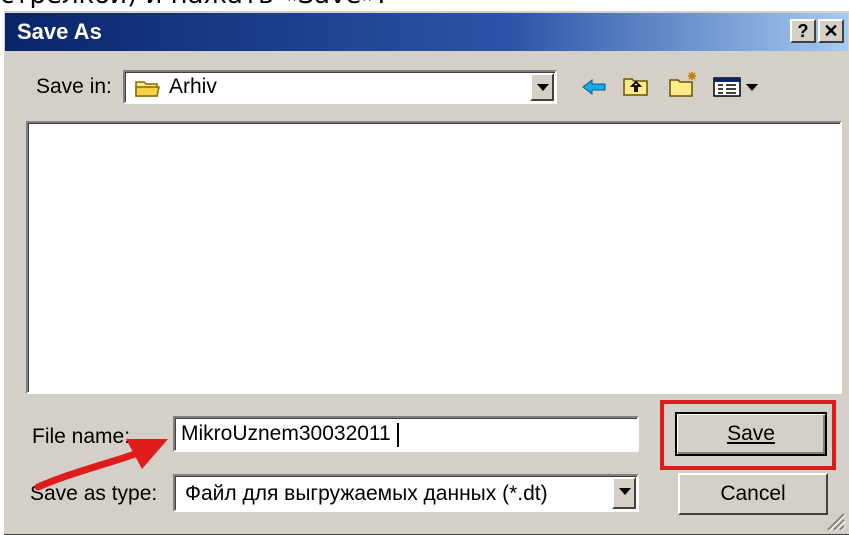 Image resolution: width=849 pixels, height=535 pixels. I want to click on new-folder-icon, so click(684, 84).